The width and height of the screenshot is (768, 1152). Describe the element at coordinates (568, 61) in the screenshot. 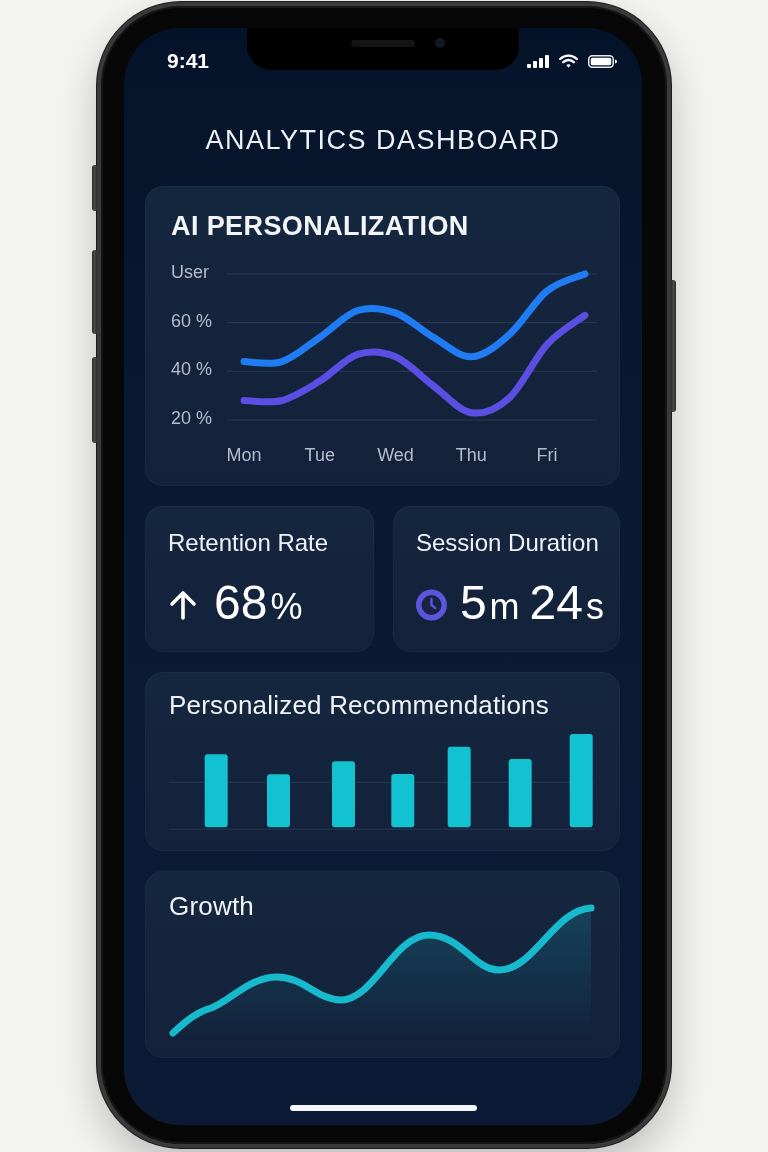

I see `wifi-icon` at that location.